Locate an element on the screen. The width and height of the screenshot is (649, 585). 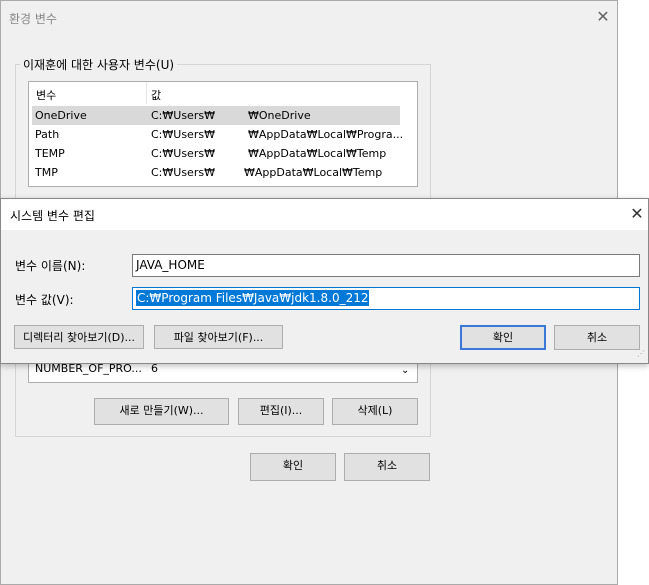
variable-value-label: 변수 값(V): is located at coordinates (44, 300).